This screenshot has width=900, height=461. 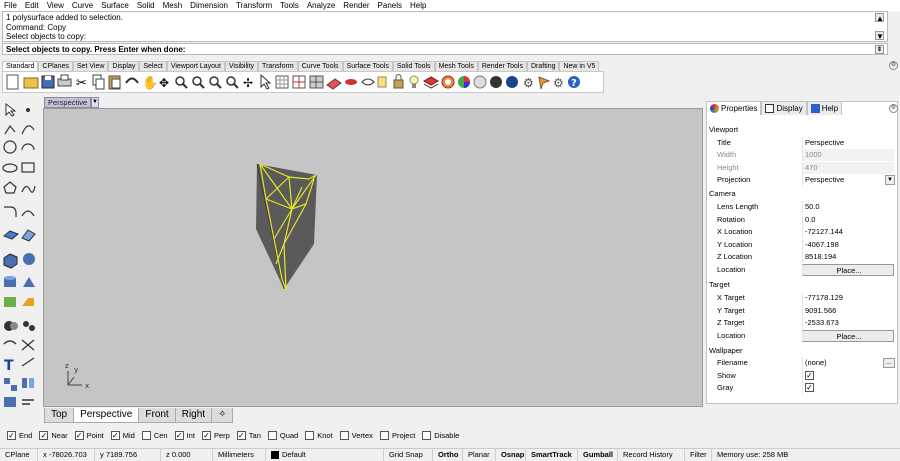 What do you see at coordinates (427, 435) in the screenshot?
I see `osnap-disable-checkbox` at bounding box center [427, 435].